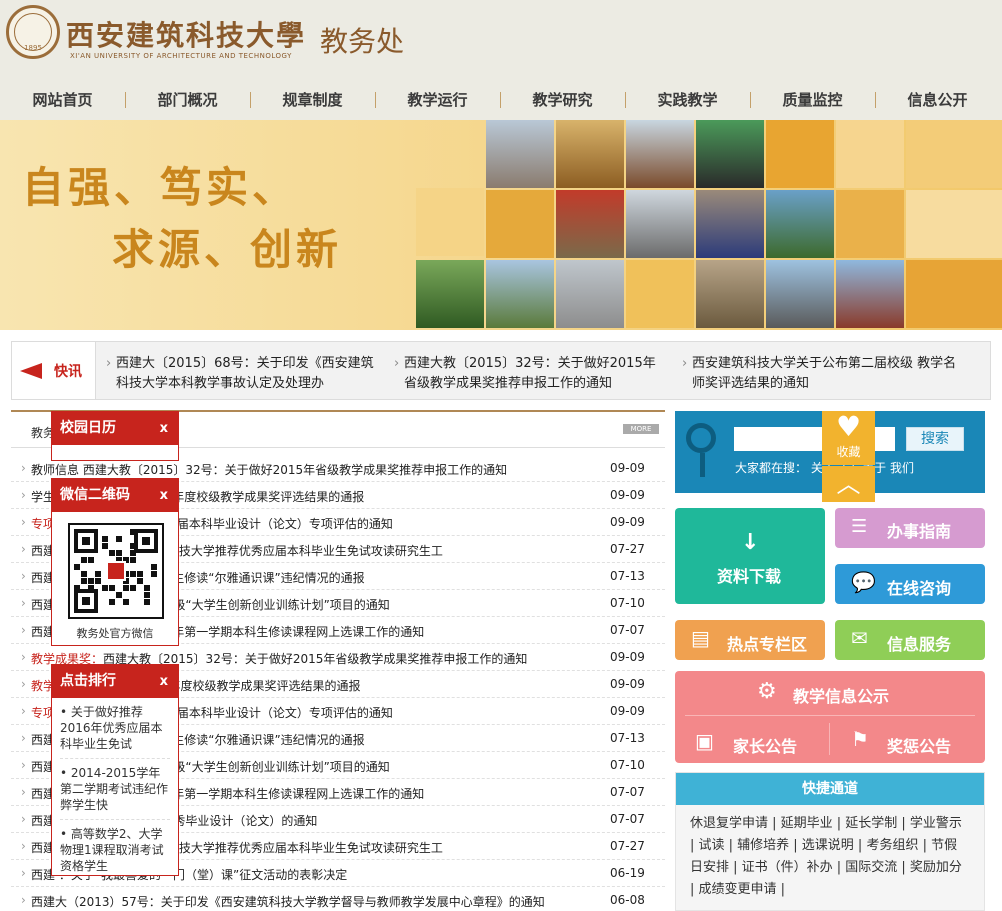 This screenshot has width=1002, height=911. What do you see at coordinates (627, 900) in the screenshot?
I see `row-date: 06-08` at bounding box center [627, 900].